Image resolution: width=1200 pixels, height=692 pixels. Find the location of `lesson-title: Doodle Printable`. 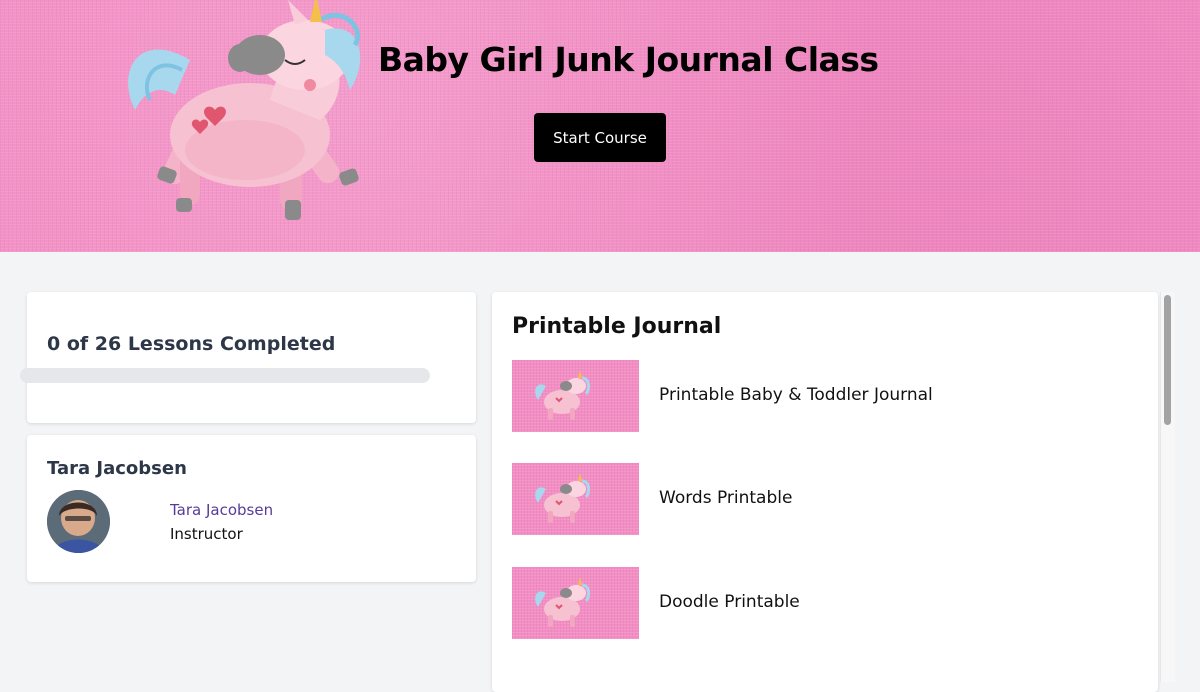

lesson-title: Doodle Printable is located at coordinates (729, 602).